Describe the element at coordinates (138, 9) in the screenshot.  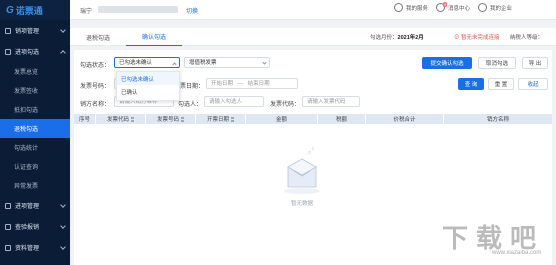
I see `company-name-redacted` at that location.